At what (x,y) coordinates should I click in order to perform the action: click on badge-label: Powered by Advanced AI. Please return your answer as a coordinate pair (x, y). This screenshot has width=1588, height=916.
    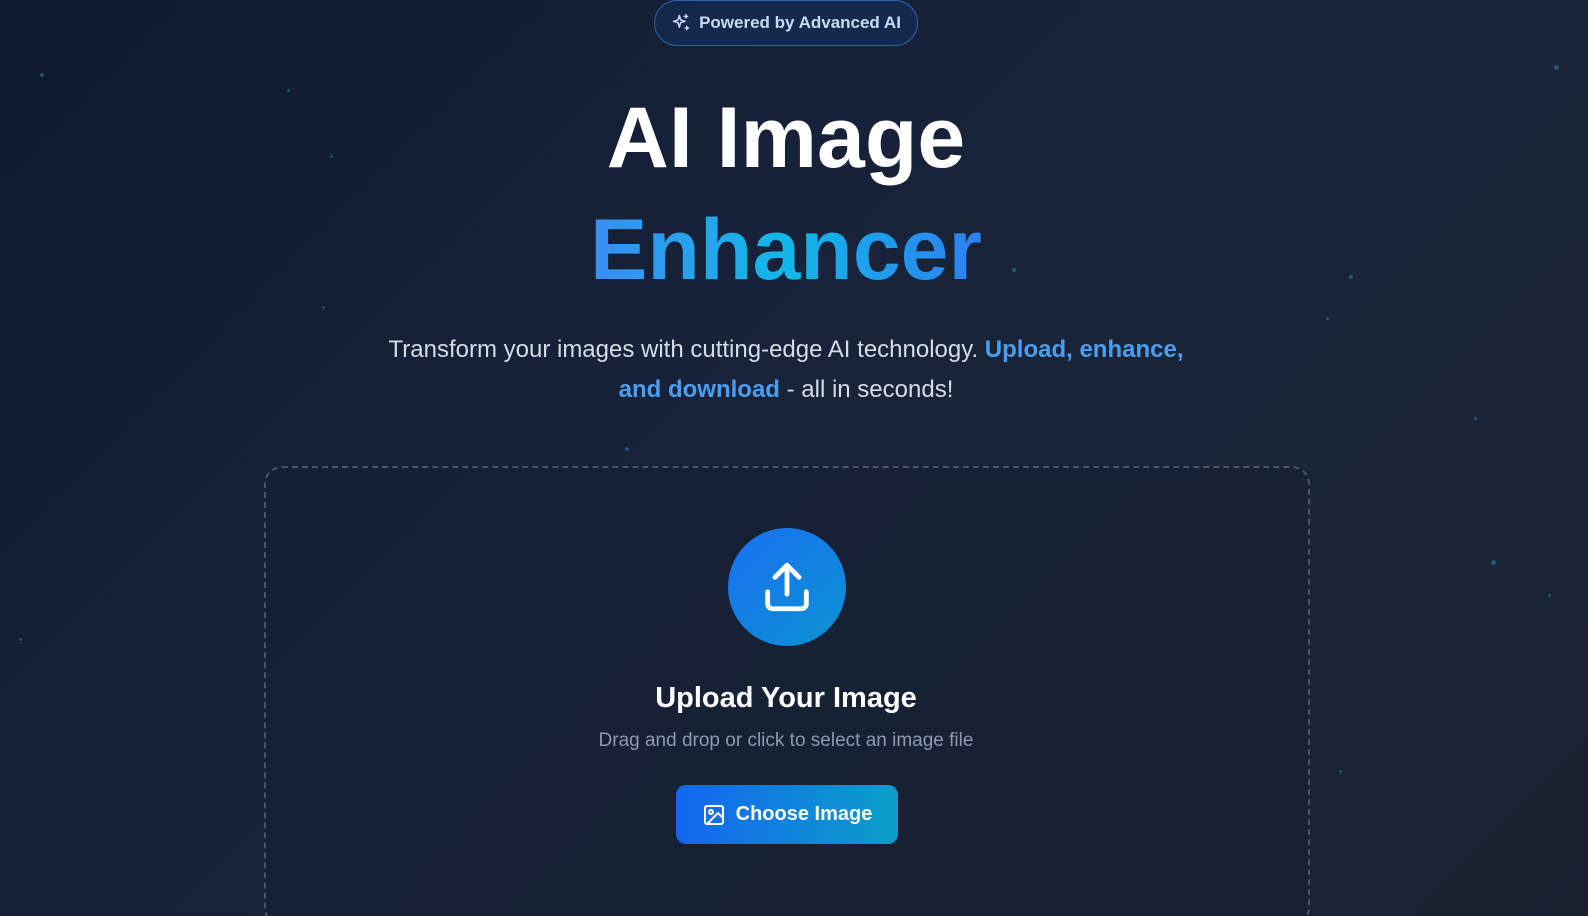
    Looking at the image, I should click on (800, 22).